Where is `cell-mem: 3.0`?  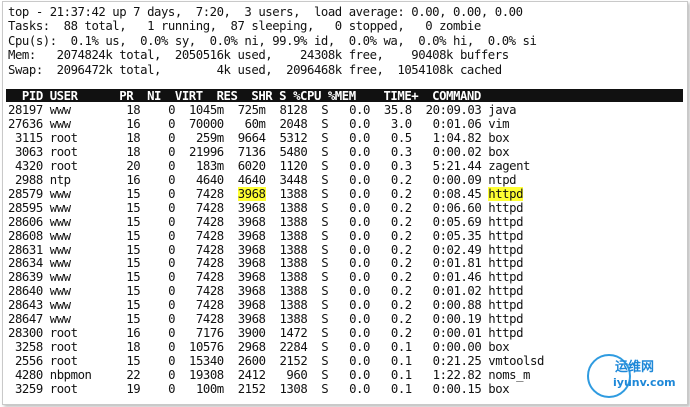 cell-mem: 3.0 is located at coordinates (401, 123).